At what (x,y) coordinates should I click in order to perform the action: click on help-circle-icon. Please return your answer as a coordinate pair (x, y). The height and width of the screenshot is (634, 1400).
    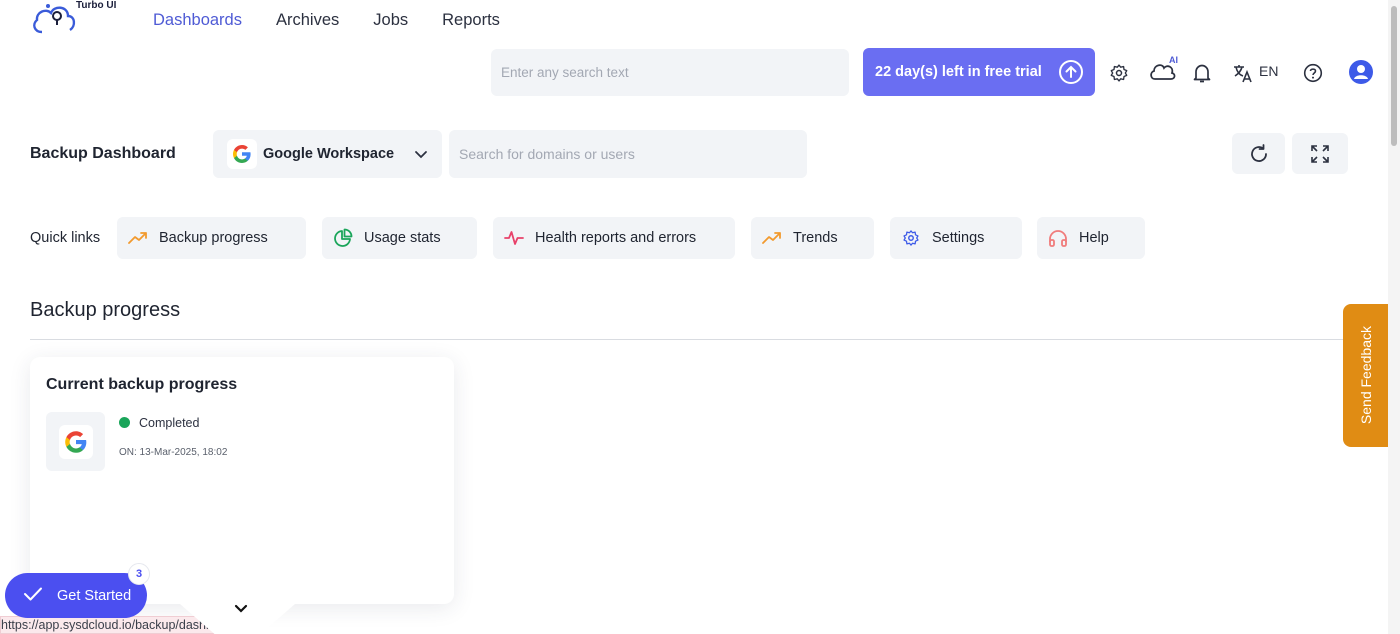
    Looking at the image, I should click on (1313, 73).